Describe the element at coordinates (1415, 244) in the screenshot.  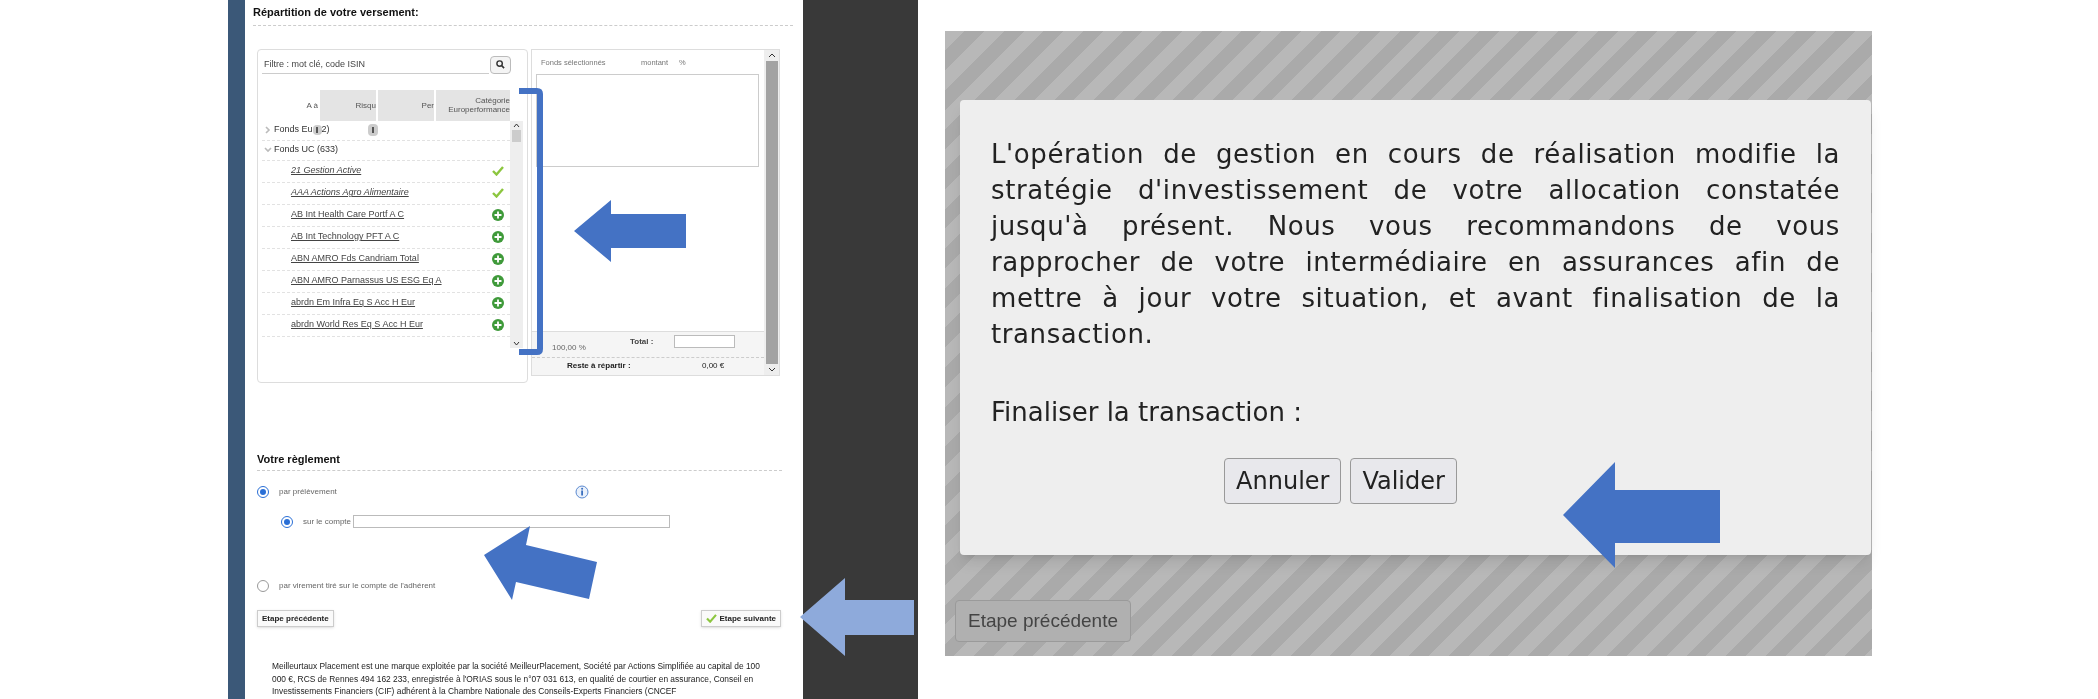
I see `dialog-message: L'opération de gestion en cours de réalisation modifie la stratégie d'investissement de votre allocation constatée jusqu'à présent. Nous vous recommandons de vous rapprocher de votre intermédiaire en assurances afin de mettre à jour votre situation, et avant finalisation de la transaction.` at that location.